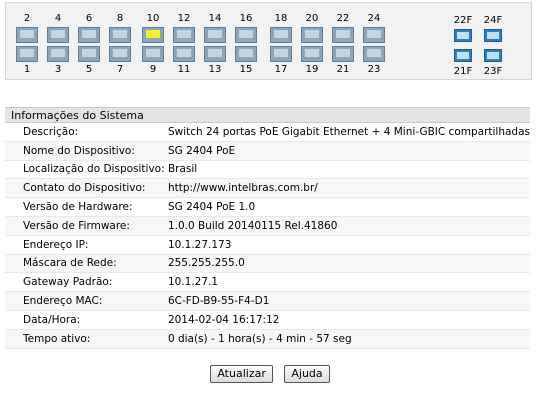 The image size is (540, 402). Describe the element at coordinates (86, 188) in the screenshot. I see `info-label: Contato do Dispositivo:` at that location.